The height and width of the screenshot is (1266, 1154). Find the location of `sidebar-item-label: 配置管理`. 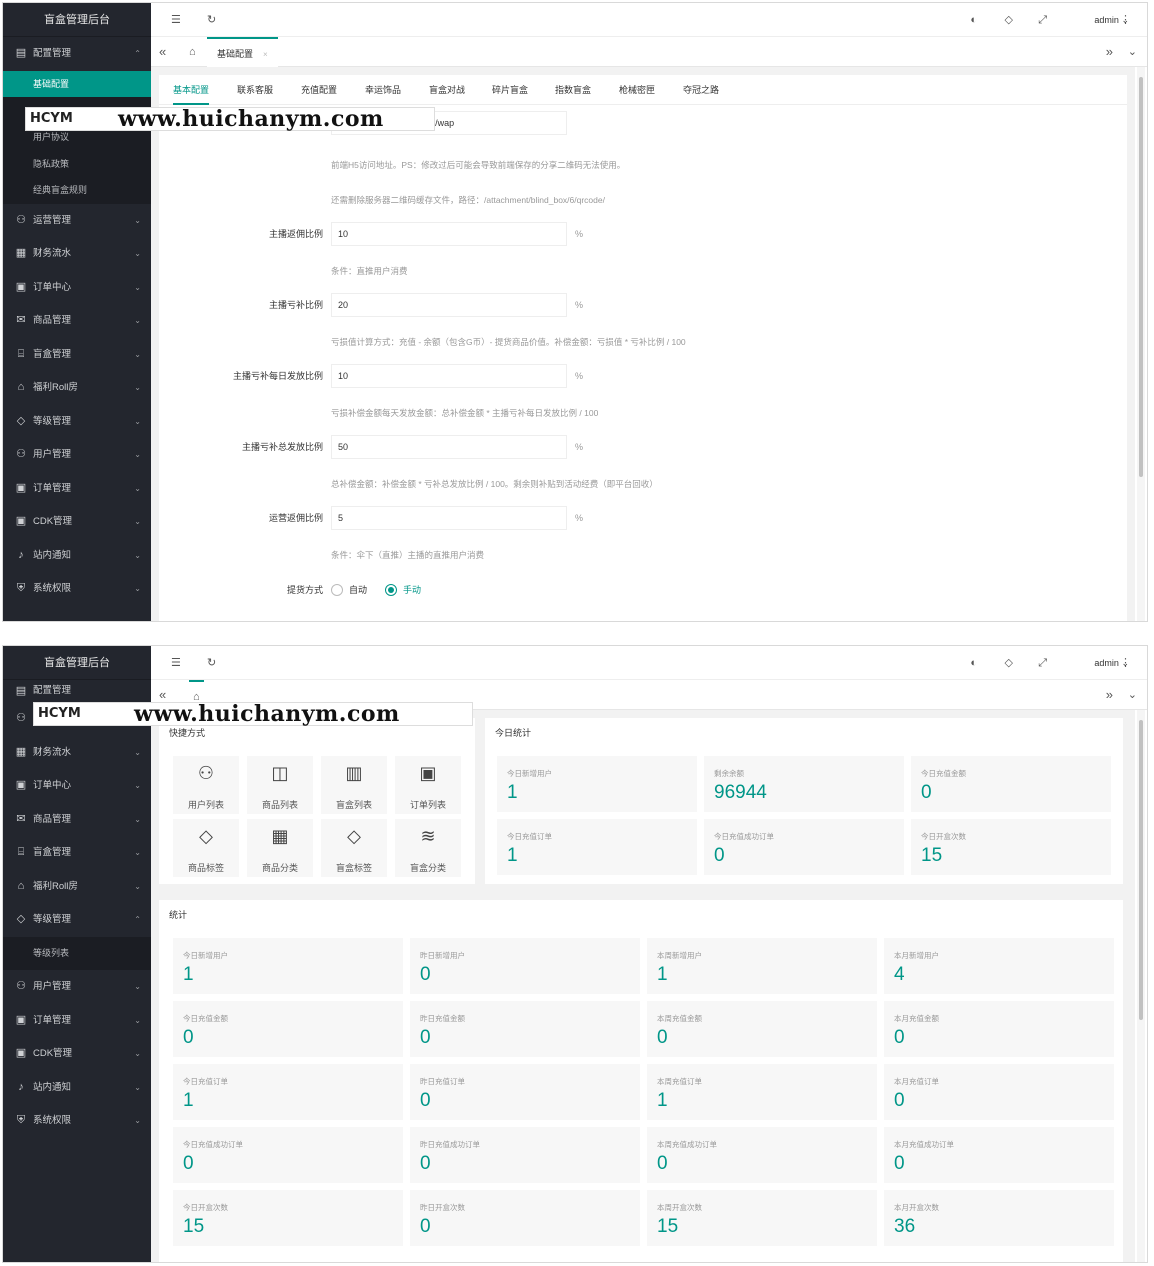

sidebar-item-label: 配置管理 is located at coordinates (52, 53).